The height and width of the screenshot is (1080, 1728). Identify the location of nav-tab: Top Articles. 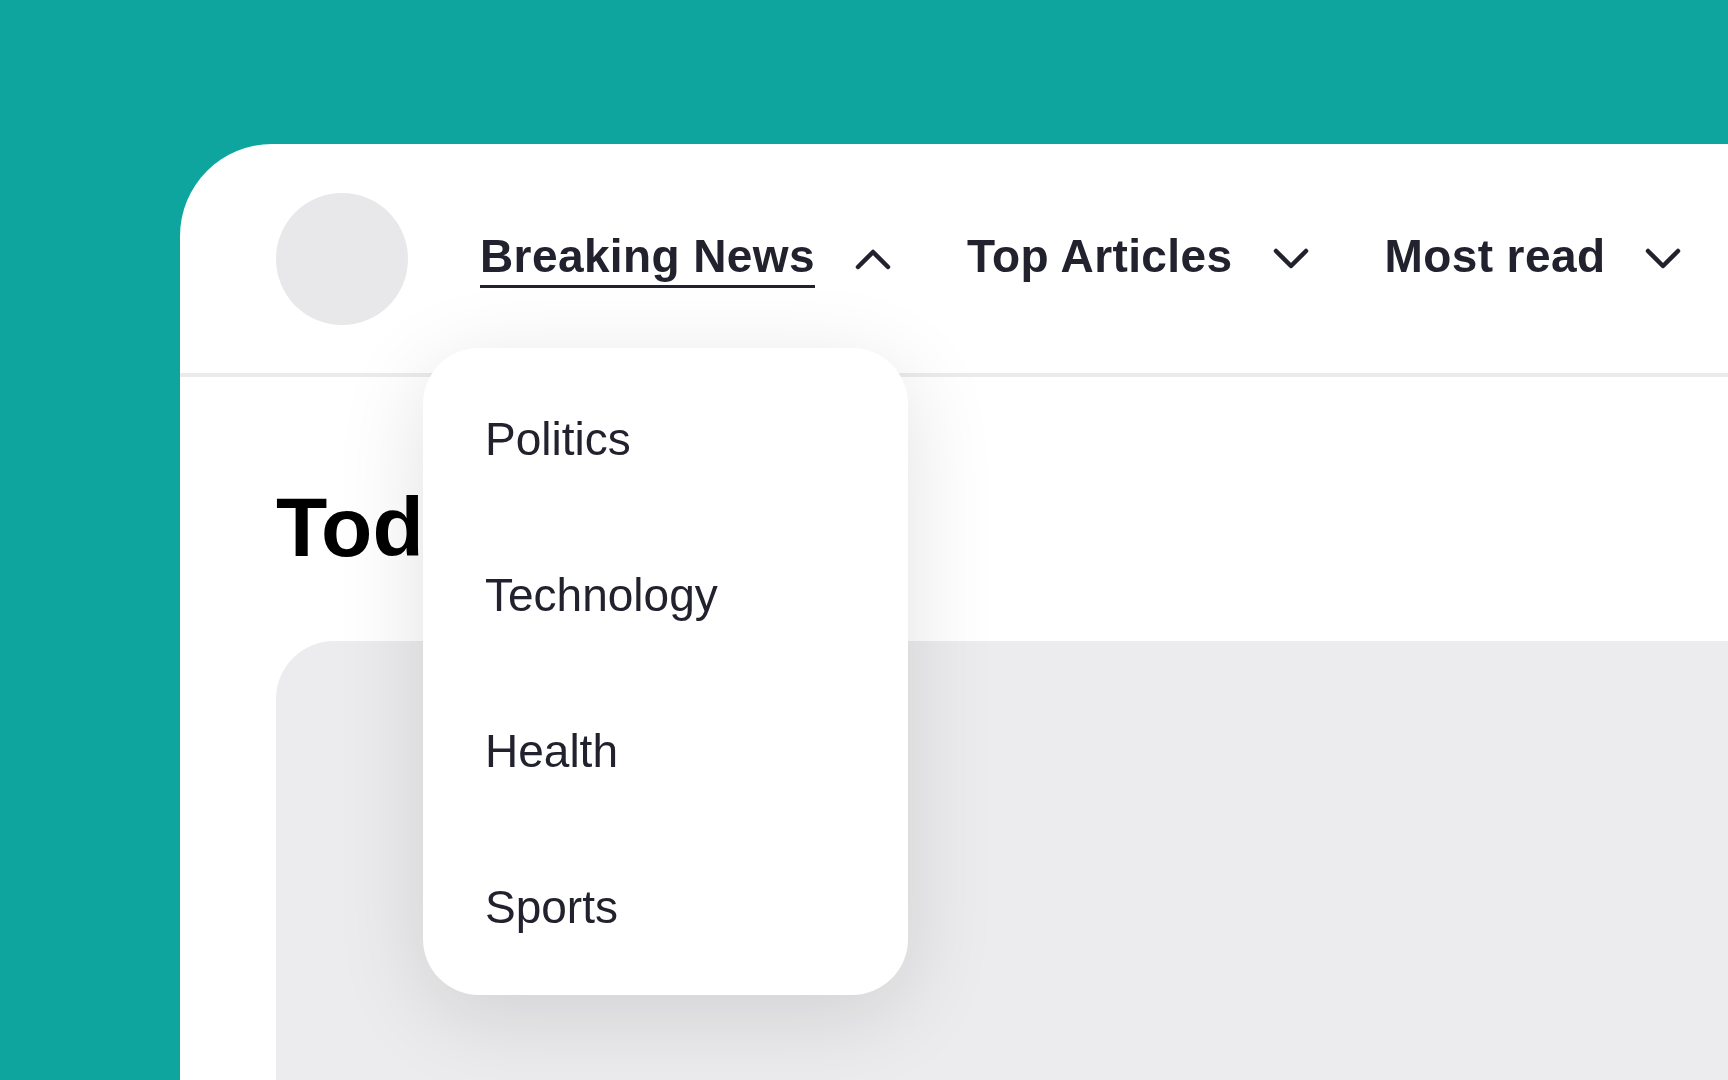
(1138, 258).